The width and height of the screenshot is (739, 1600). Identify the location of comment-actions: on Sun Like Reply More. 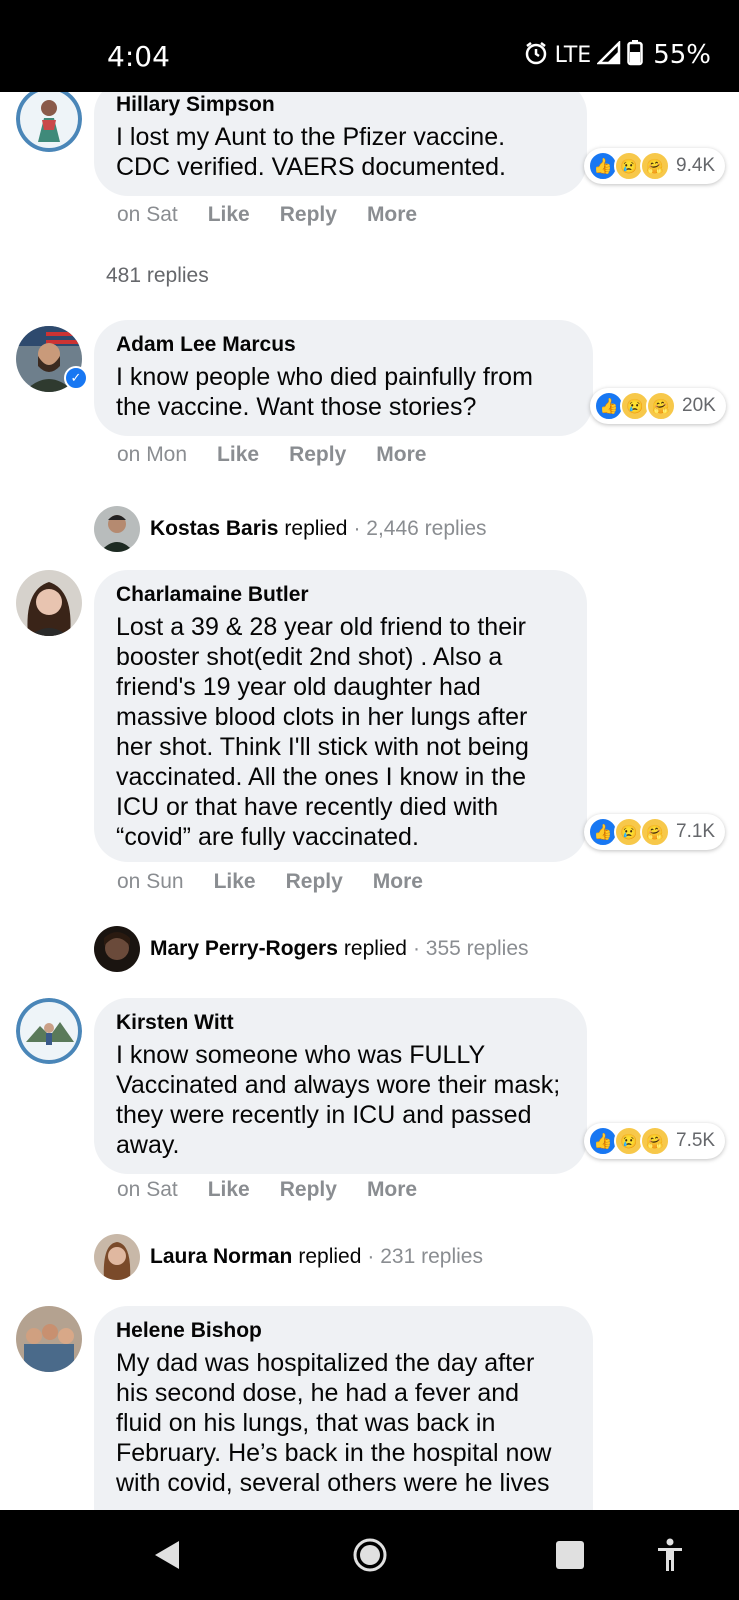
(270, 882).